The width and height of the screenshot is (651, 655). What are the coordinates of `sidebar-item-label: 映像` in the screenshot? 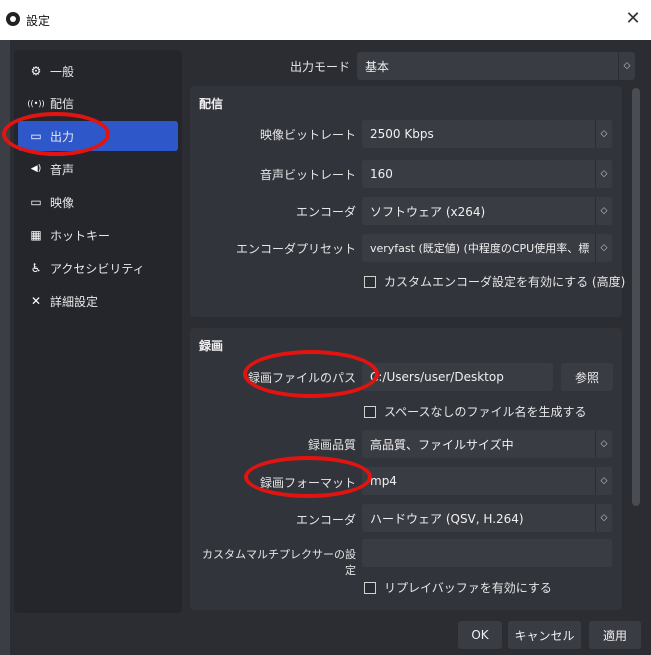 It's located at (62, 202).